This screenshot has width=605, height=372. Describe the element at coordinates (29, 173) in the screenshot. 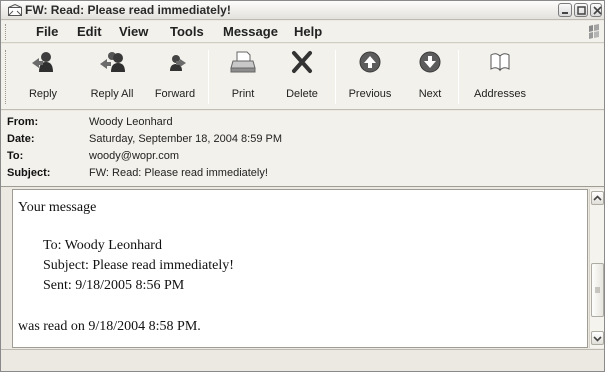

I see `subject-label: Subject:` at that location.